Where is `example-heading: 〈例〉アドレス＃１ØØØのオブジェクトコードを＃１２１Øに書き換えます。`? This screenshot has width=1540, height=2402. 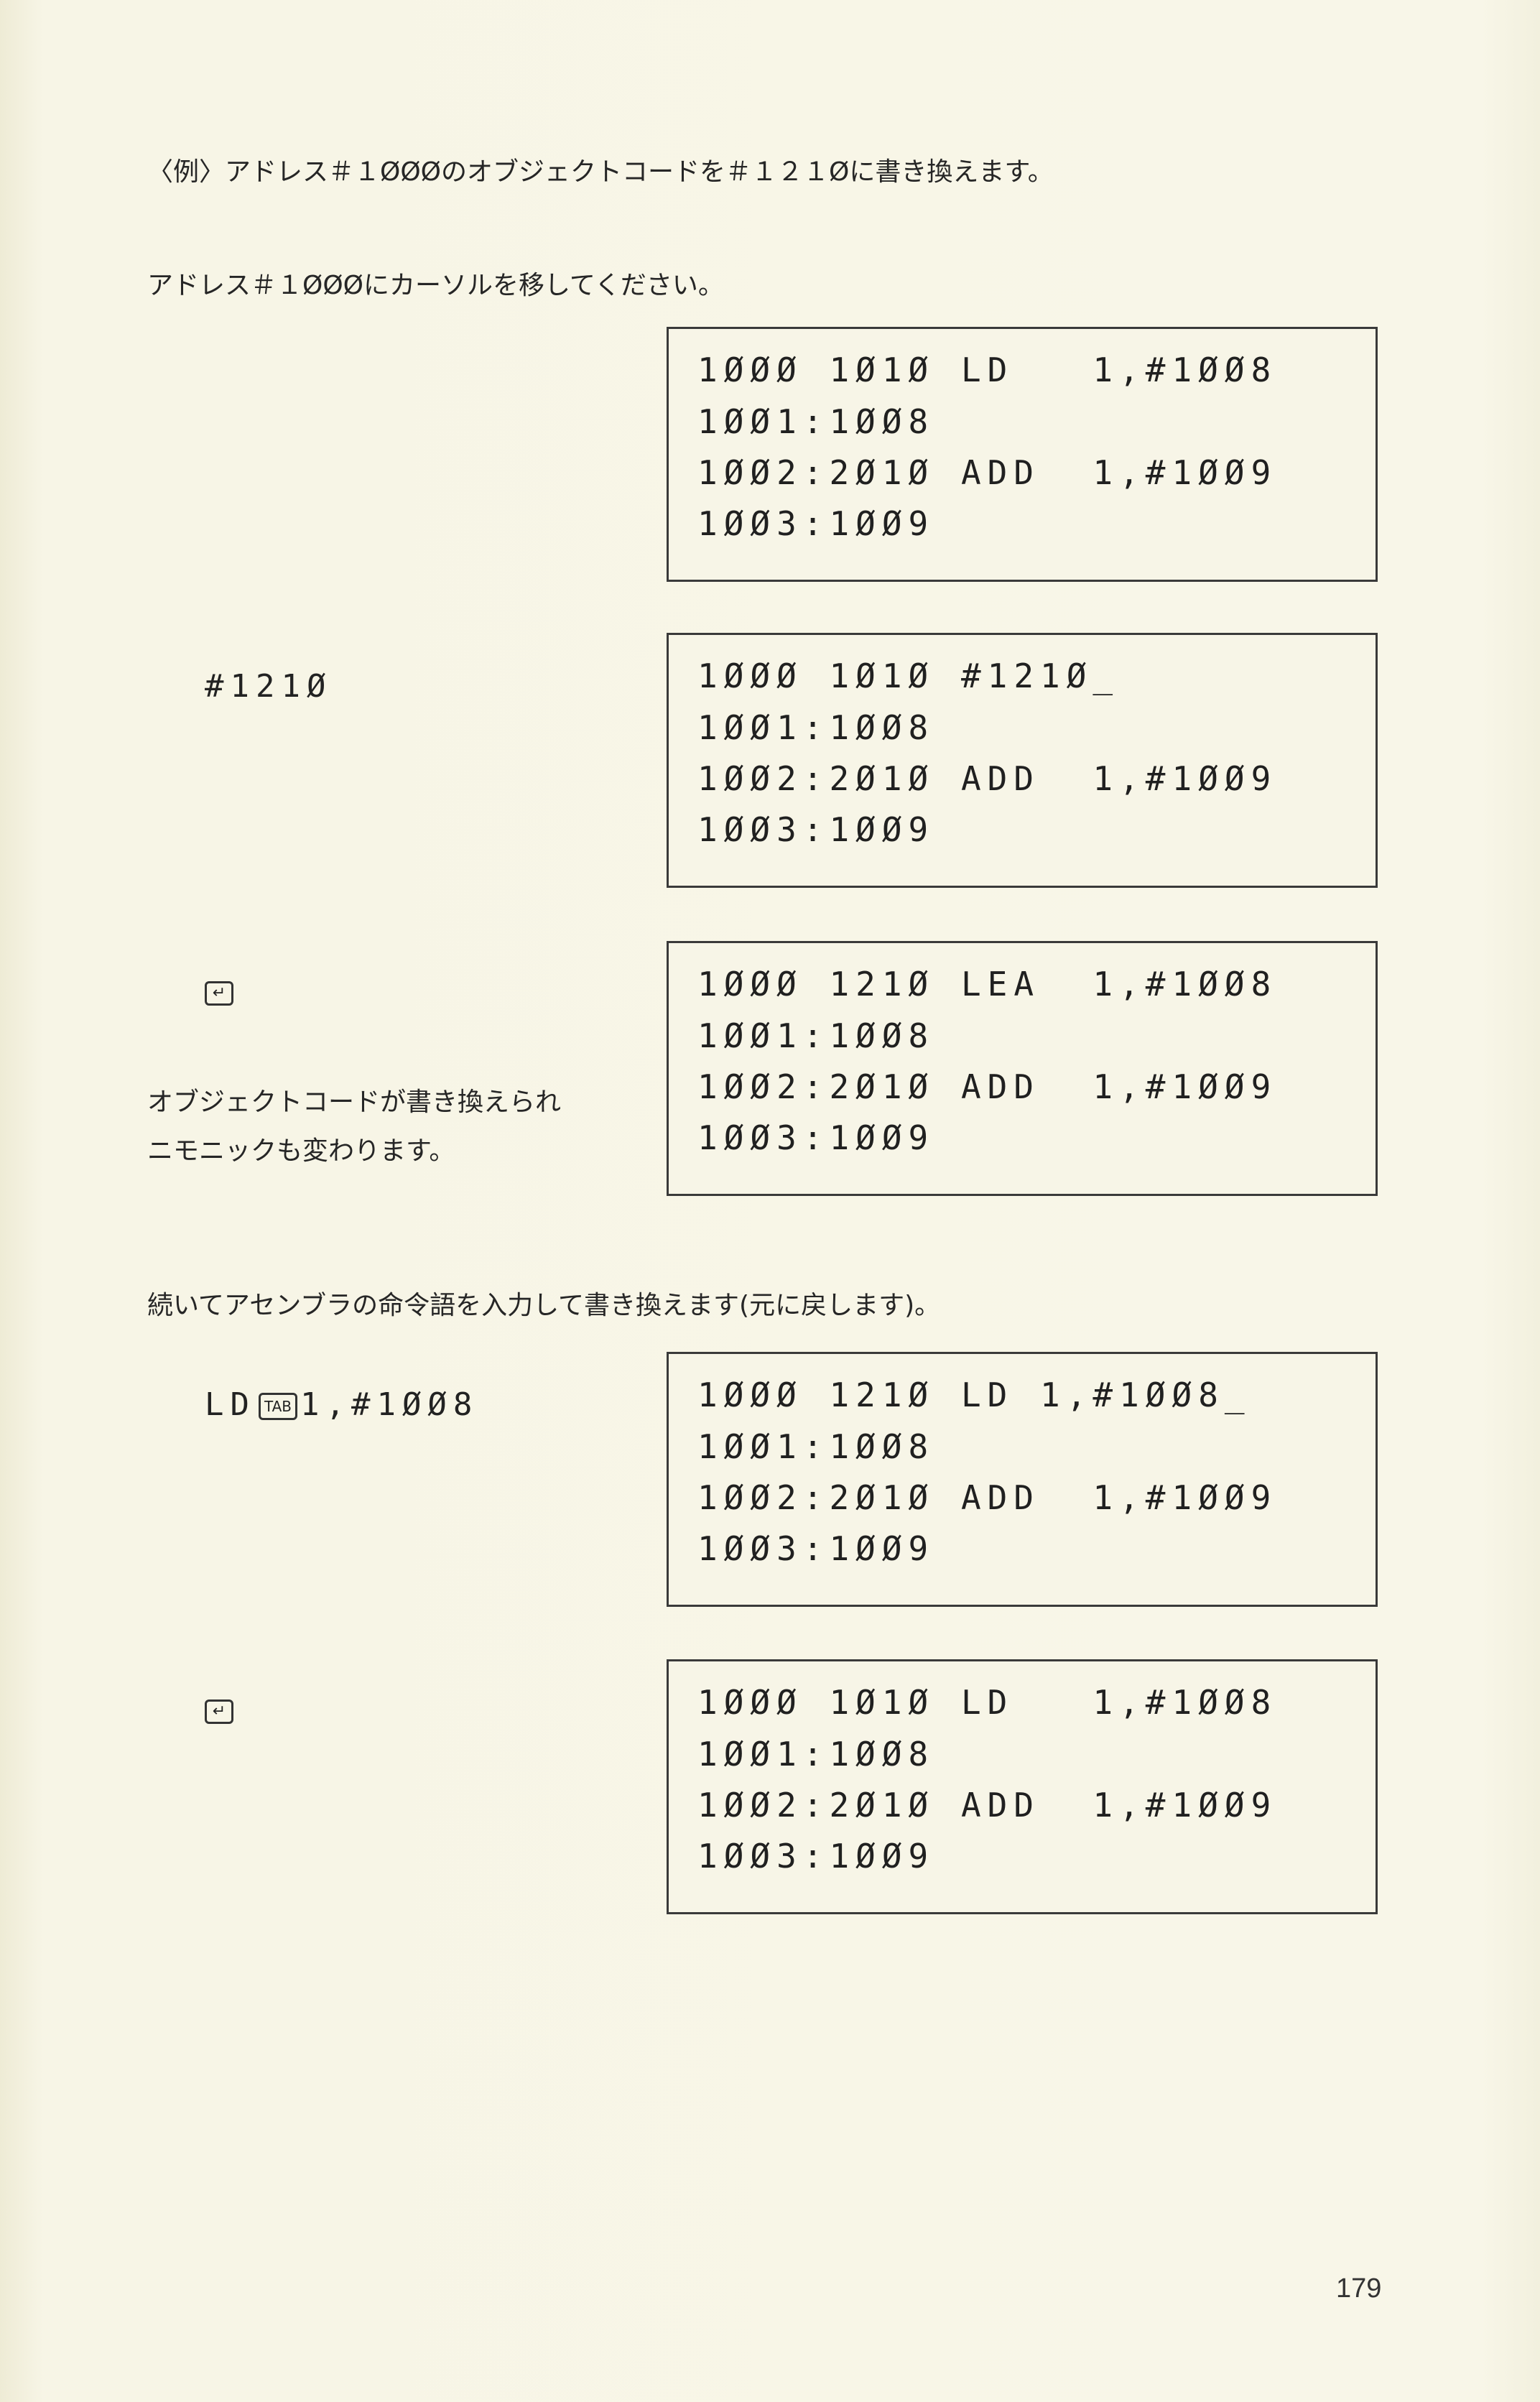
example-heading: 〈例〉アドレス＃１ØØØのオブジェクトコードを＃１２１Øに書き換えます。 is located at coordinates (600, 172).